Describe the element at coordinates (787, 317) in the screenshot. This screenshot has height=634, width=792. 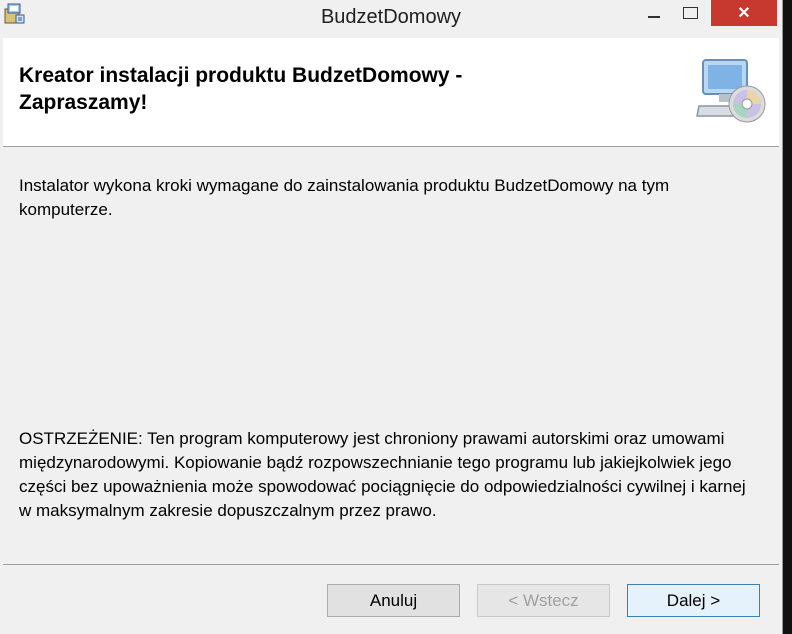
I see `desktop-background` at that location.